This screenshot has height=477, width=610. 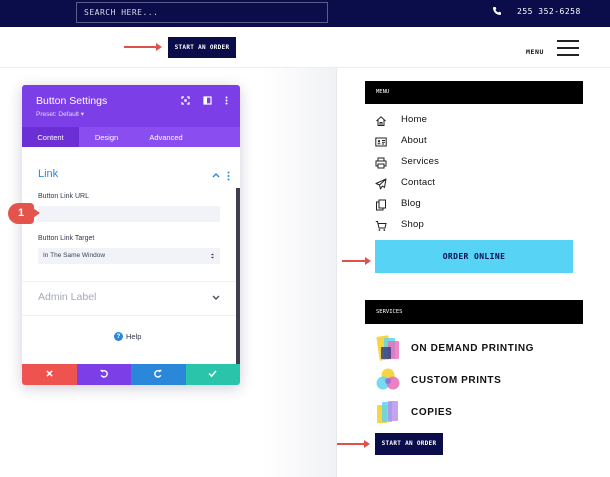 I want to click on redo-icon, so click(x=157, y=373).